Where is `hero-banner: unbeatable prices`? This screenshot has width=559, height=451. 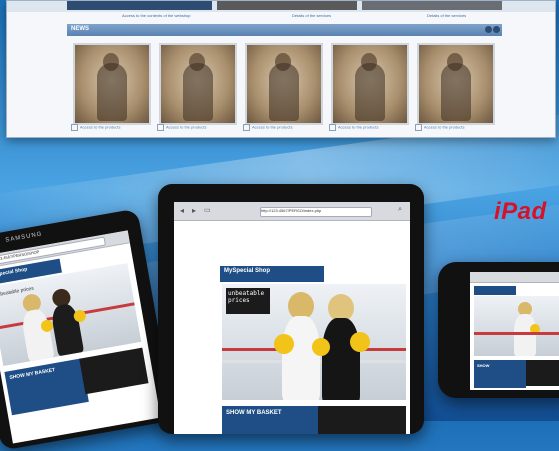 hero-banner: unbeatable prices is located at coordinates (314, 342).